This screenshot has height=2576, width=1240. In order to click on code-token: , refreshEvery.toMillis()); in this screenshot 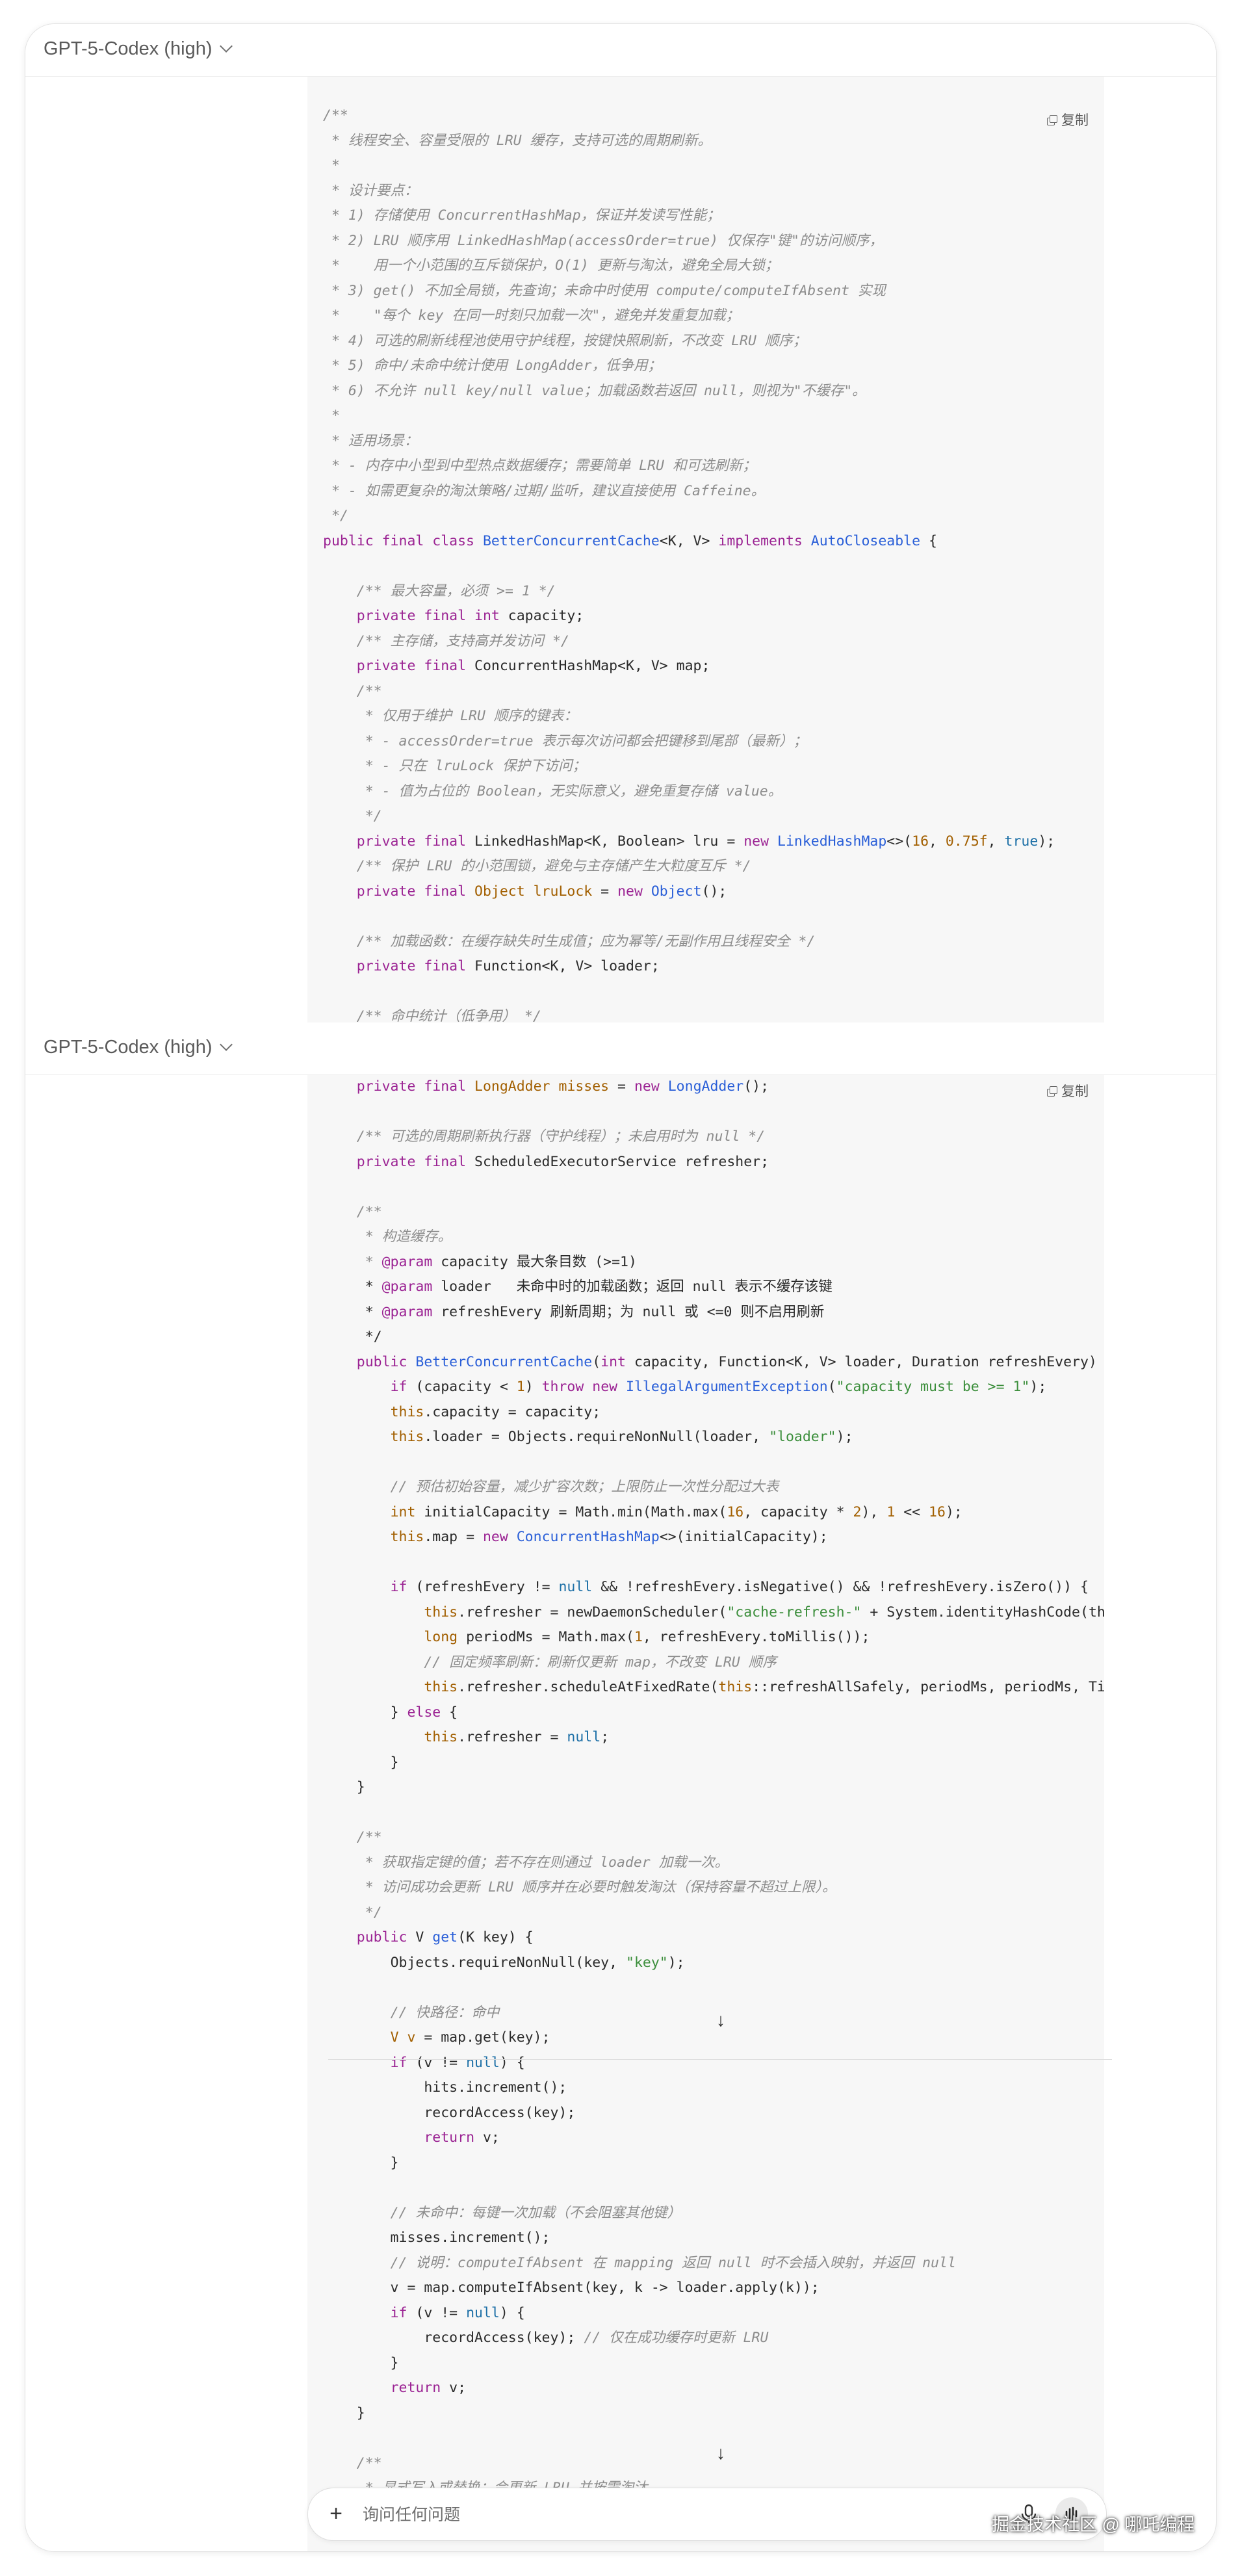, I will do `click(756, 1637)`.